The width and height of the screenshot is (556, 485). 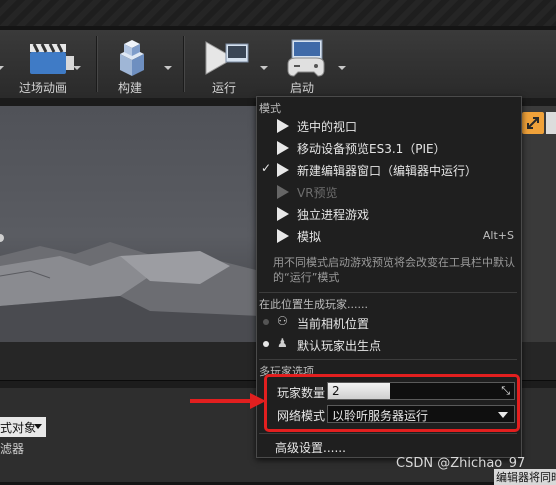 What do you see at coordinates (498, 235) in the screenshot?
I see `shortcut-text: Alt+S` at bounding box center [498, 235].